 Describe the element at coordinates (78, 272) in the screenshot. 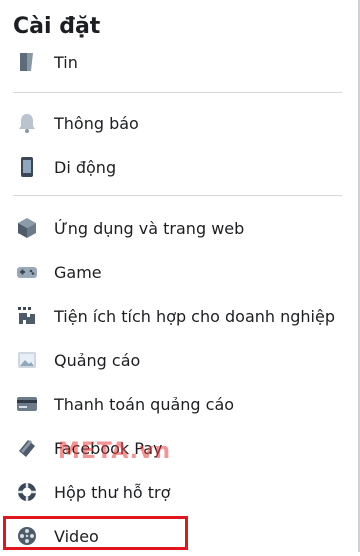

I see `menu-item-label: Game` at that location.